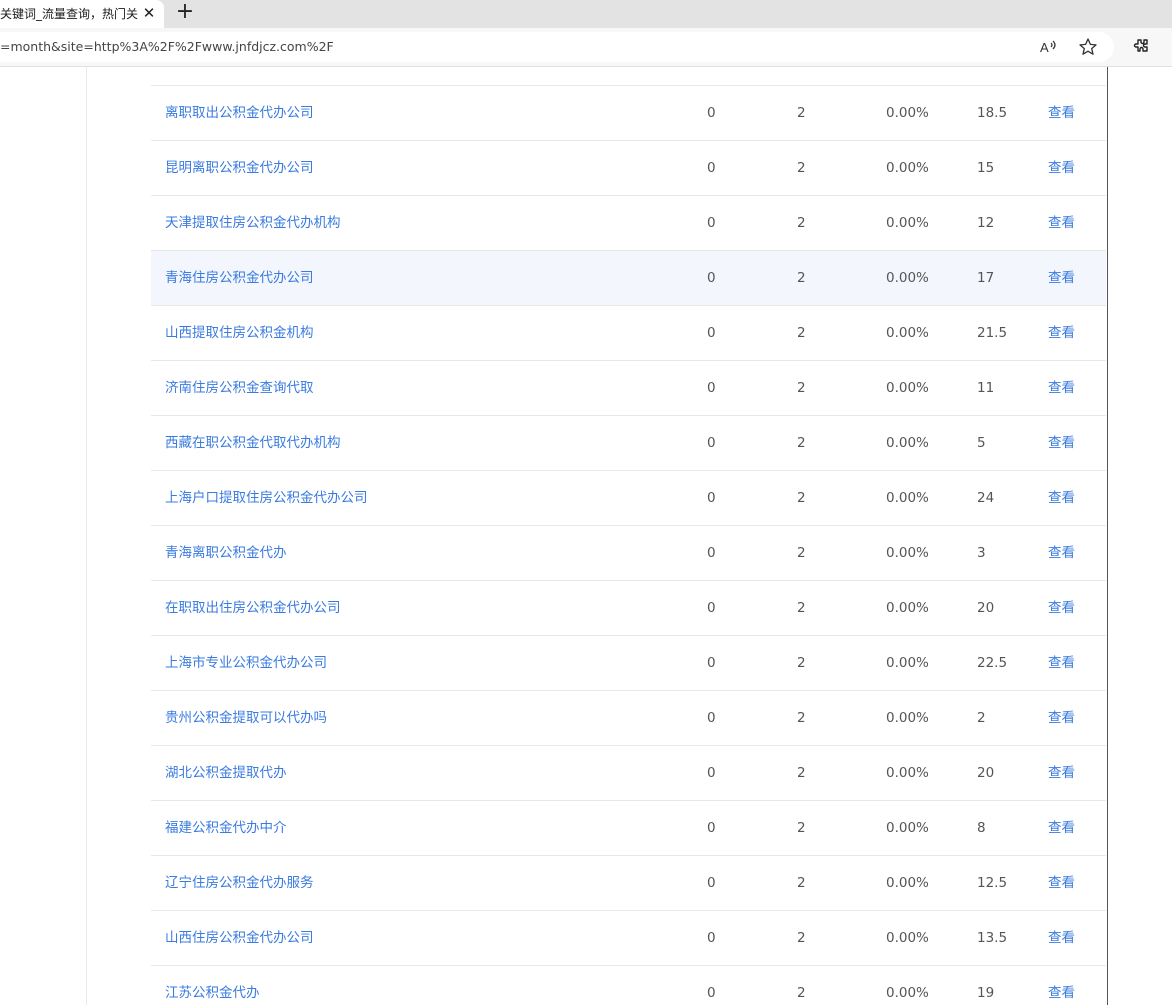  I want to click on value-cell: 2, so click(981, 718).